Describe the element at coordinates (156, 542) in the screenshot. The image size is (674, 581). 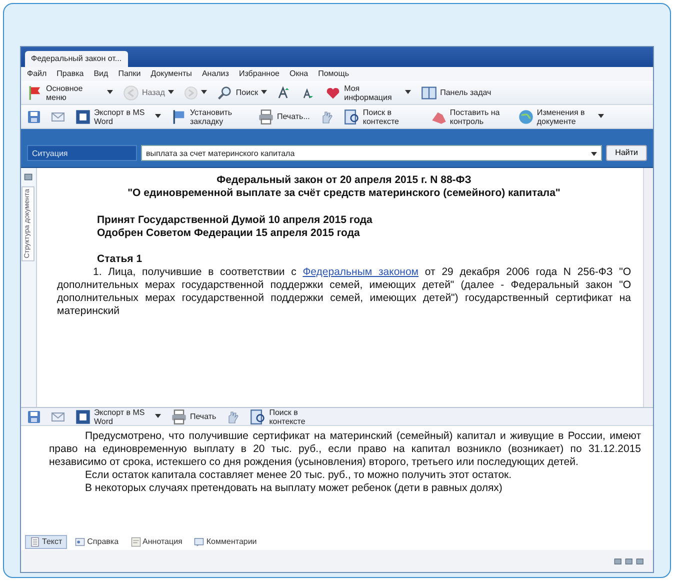
I see `bottom-tab: Аннотация` at that location.